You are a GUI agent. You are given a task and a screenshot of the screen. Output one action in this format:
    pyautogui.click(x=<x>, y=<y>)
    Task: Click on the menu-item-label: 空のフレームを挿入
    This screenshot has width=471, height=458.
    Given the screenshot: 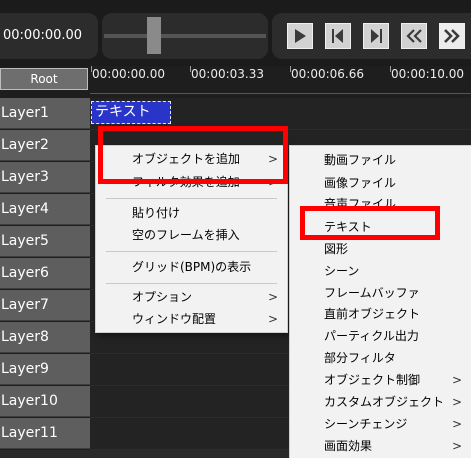 What is the action you would take?
    pyautogui.click(x=186, y=235)
    